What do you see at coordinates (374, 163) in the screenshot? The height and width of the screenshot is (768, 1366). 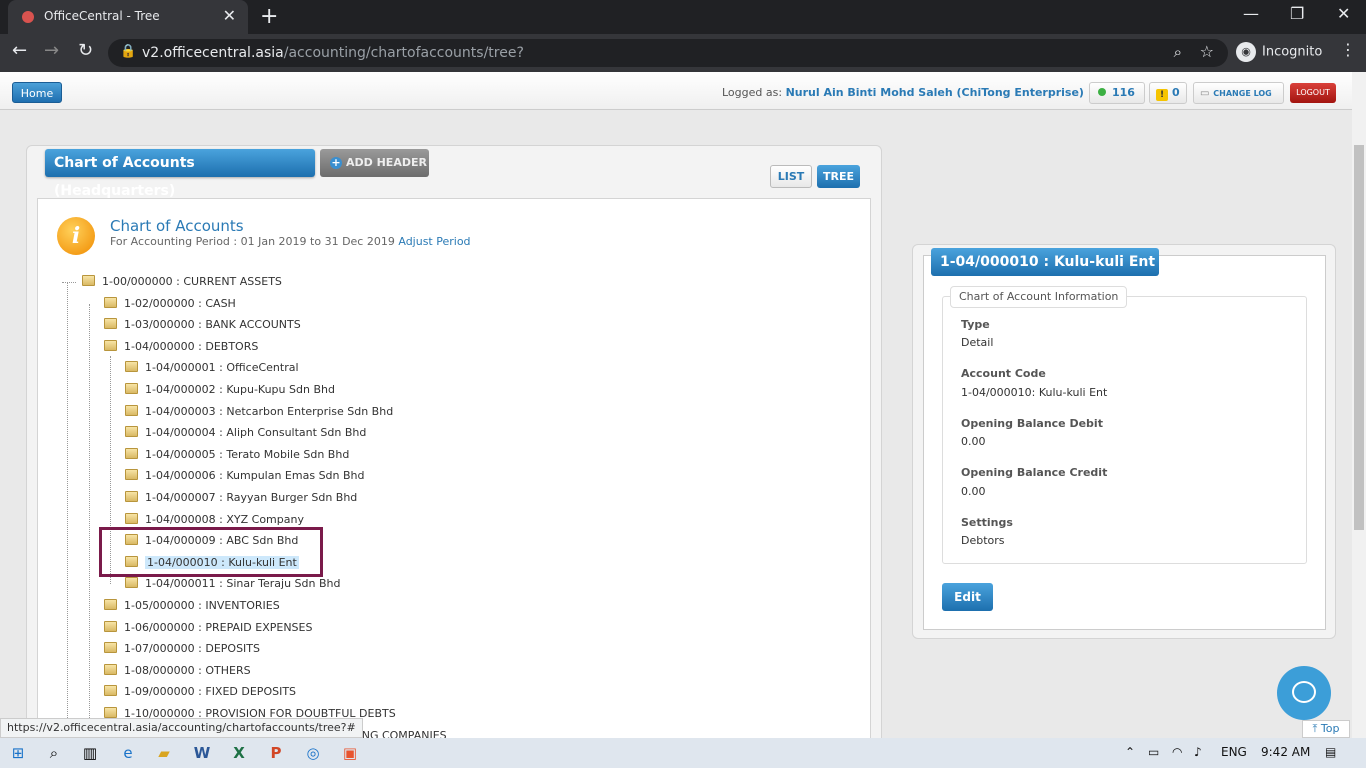 I see `add-header-button: + ADD HEADER` at bounding box center [374, 163].